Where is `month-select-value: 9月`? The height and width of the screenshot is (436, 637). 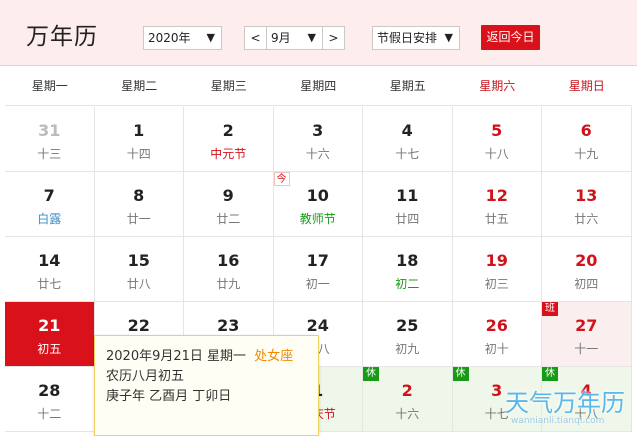
month-select-value: 9月 is located at coordinates (281, 38).